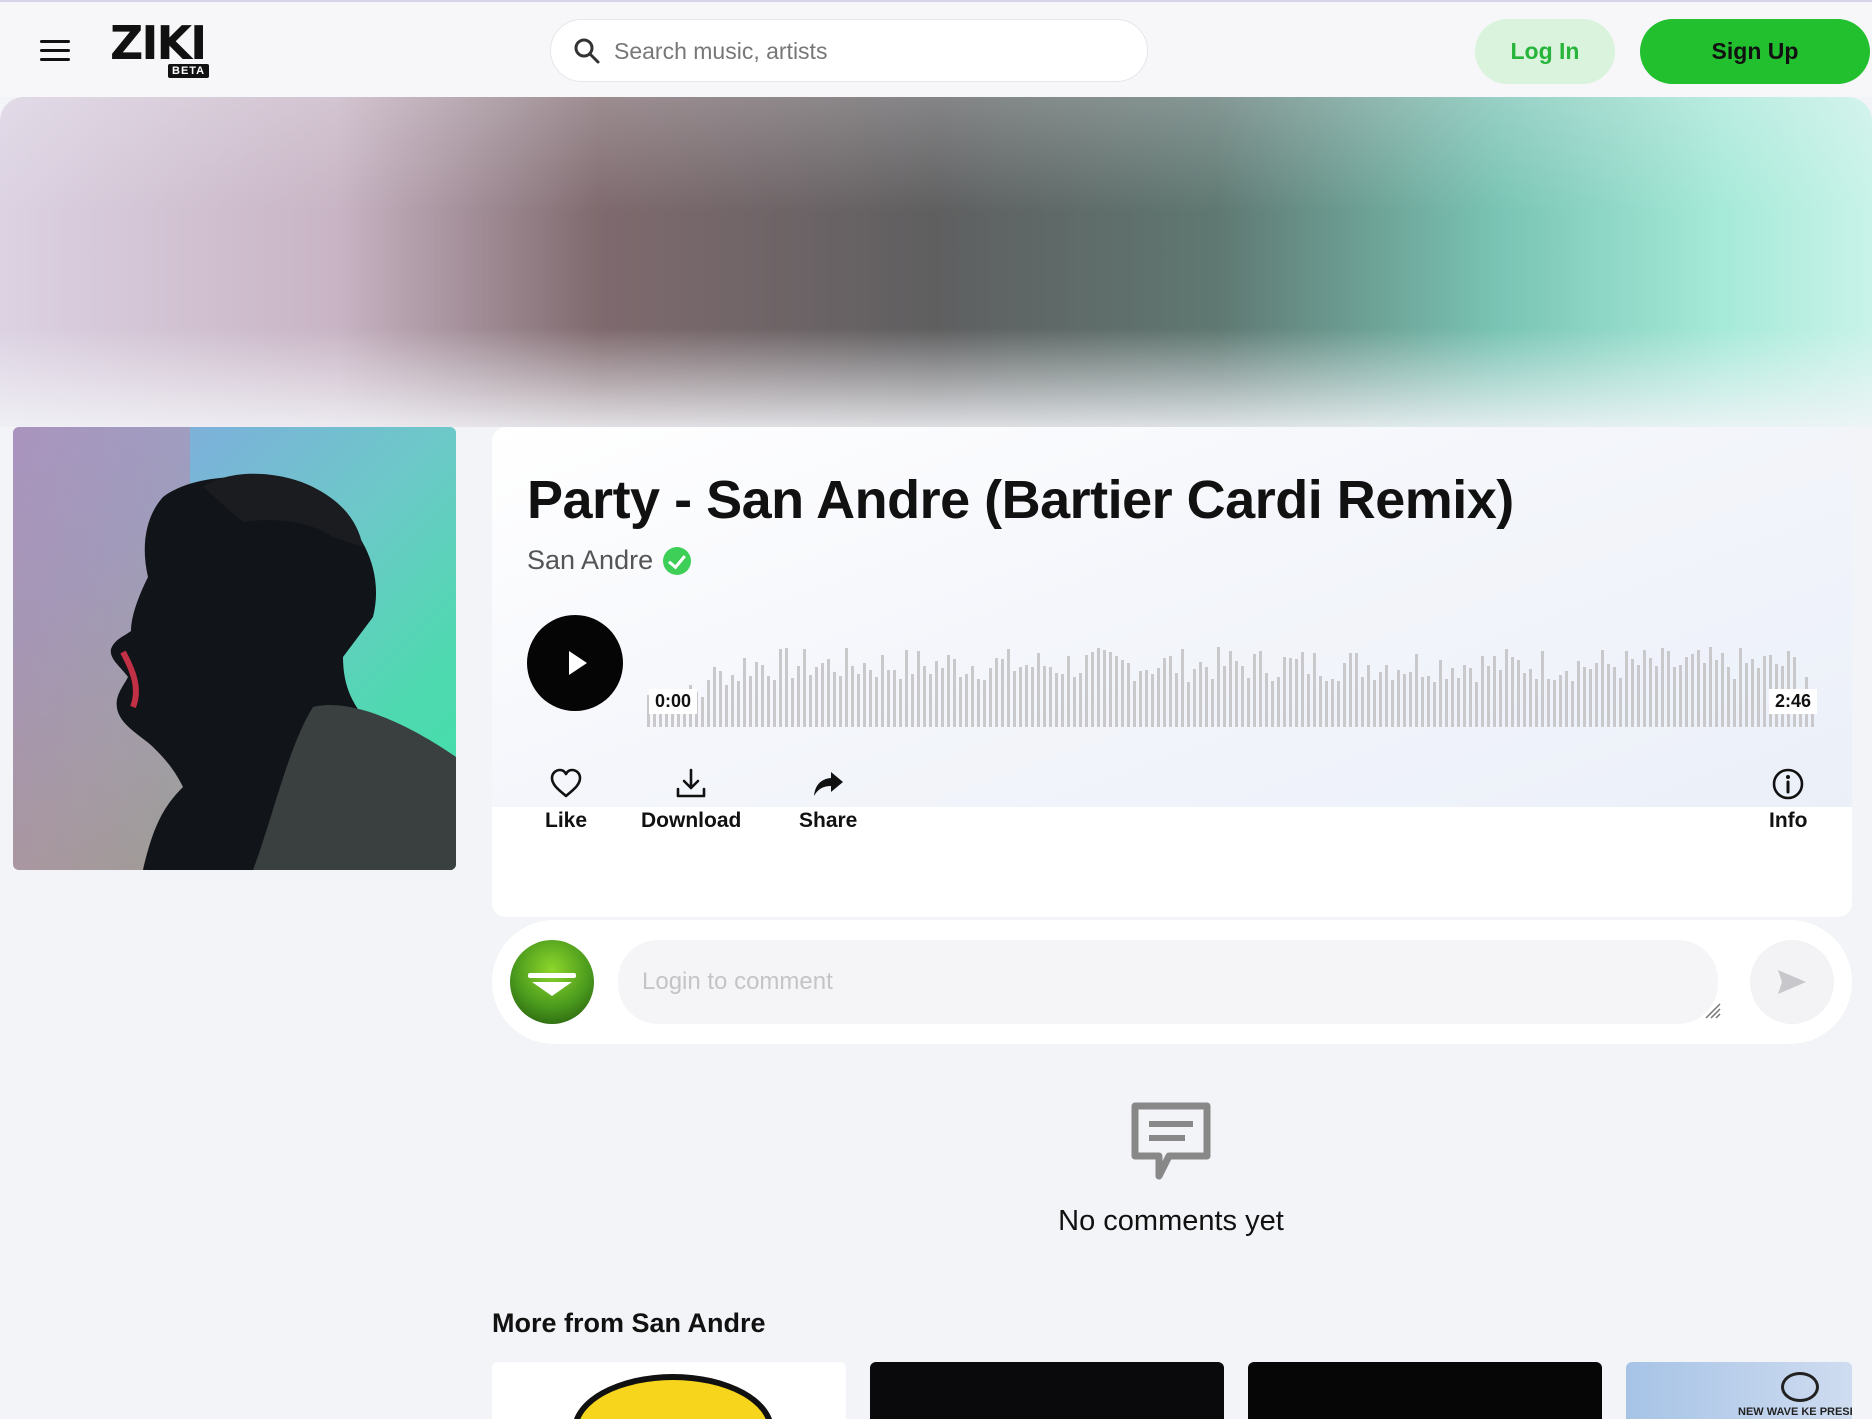 This screenshot has height=1419, width=1872. I want to click on comment-input, so click(1168, 982).